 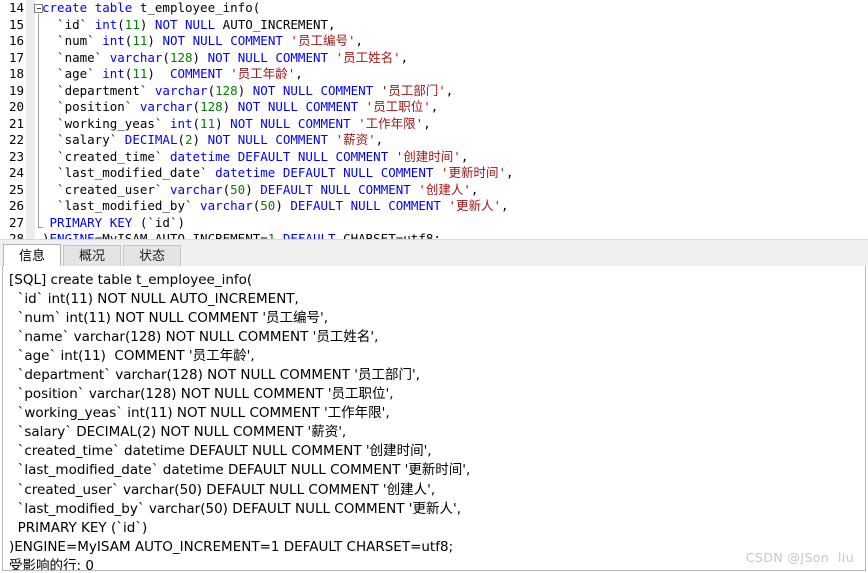 What do you see at coordinates (16, 139) in the screenshot?
I see `line-number: 22` at bounding box center [16, 139].